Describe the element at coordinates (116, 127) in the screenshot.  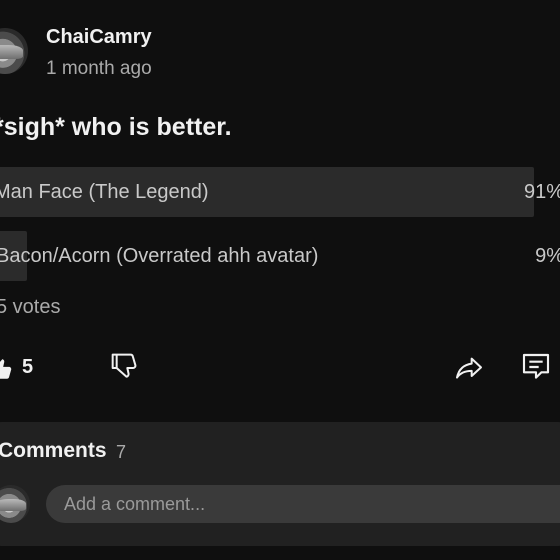
I see `post-title: *sigh* who is better.` at that location.